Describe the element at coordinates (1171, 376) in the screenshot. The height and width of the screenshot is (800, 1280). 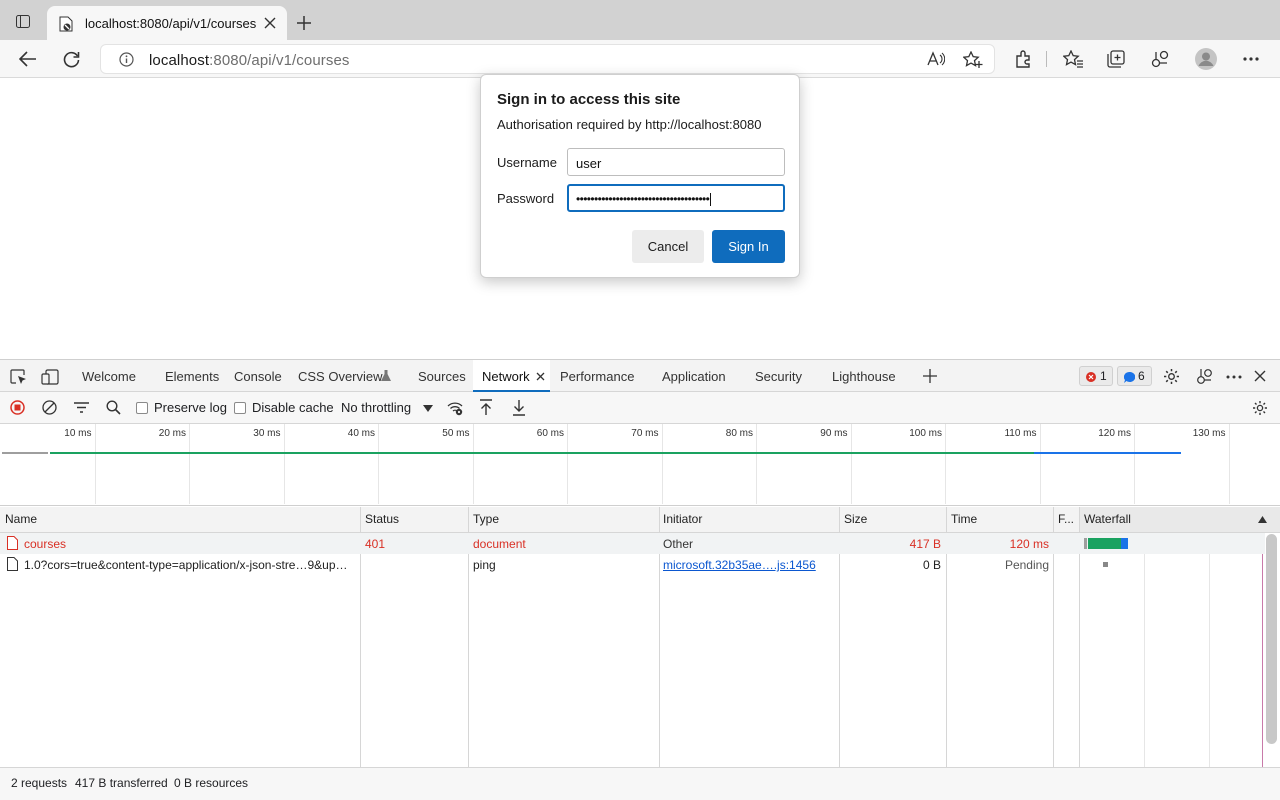
I see `settings-gear-icon` at that location.